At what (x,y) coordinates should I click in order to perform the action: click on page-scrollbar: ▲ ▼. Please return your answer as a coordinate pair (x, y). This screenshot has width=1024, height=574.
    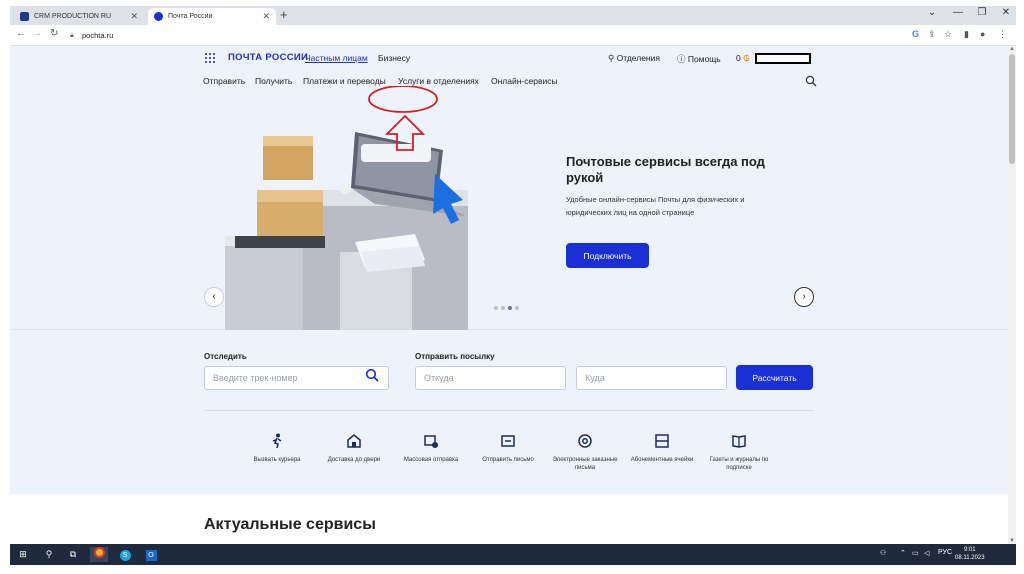
    Looking at the image, I should click on (1012, 295).